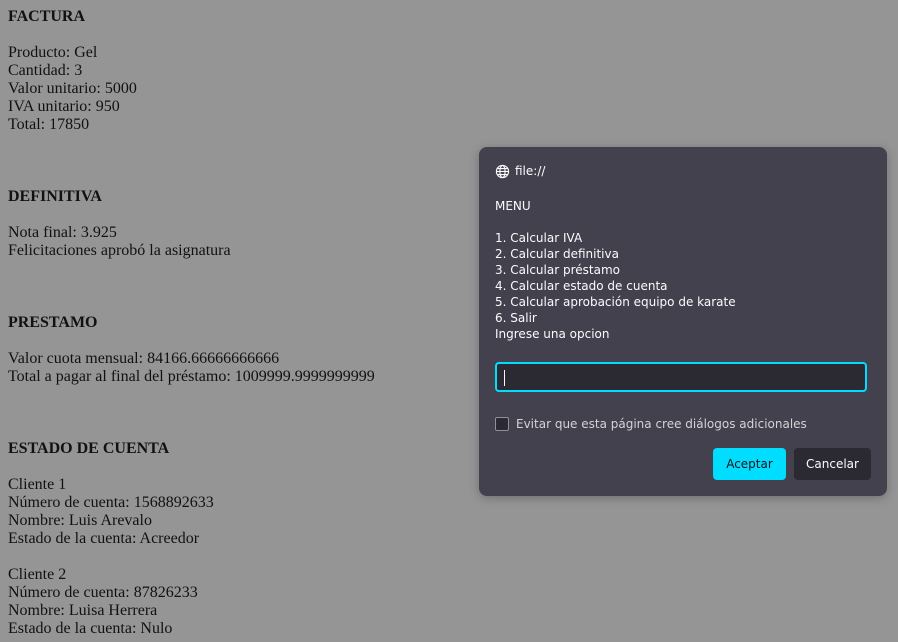 The width and height of the screenshot is (898, 642). What do you see at coordinates (557, 270) in the screenshot?
I see `menu-option: 3. Calcular préstamo` at bounding box center [557, 270].